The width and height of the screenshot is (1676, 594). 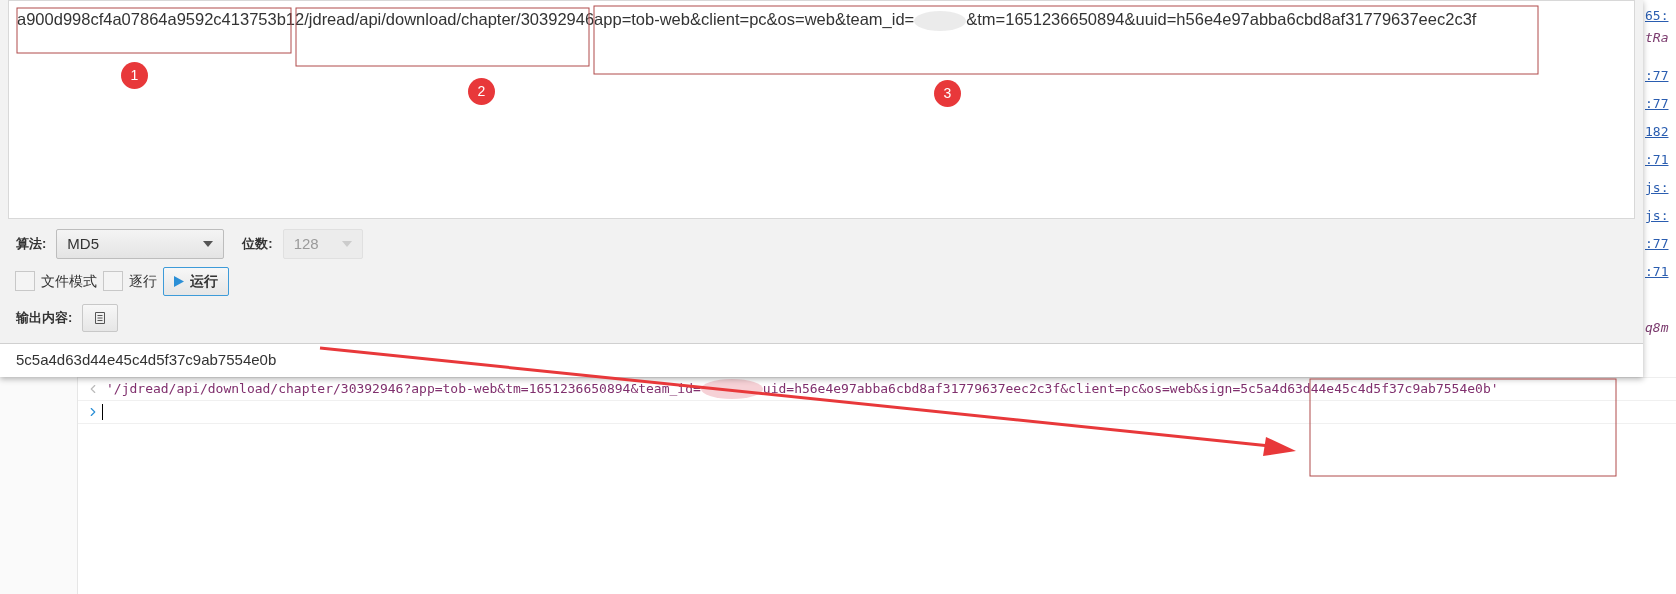 What do you see at coordinates (143, 281) in the screenshot?
I see `checkbox-label: 逐行` at bounding box center [143, 281].